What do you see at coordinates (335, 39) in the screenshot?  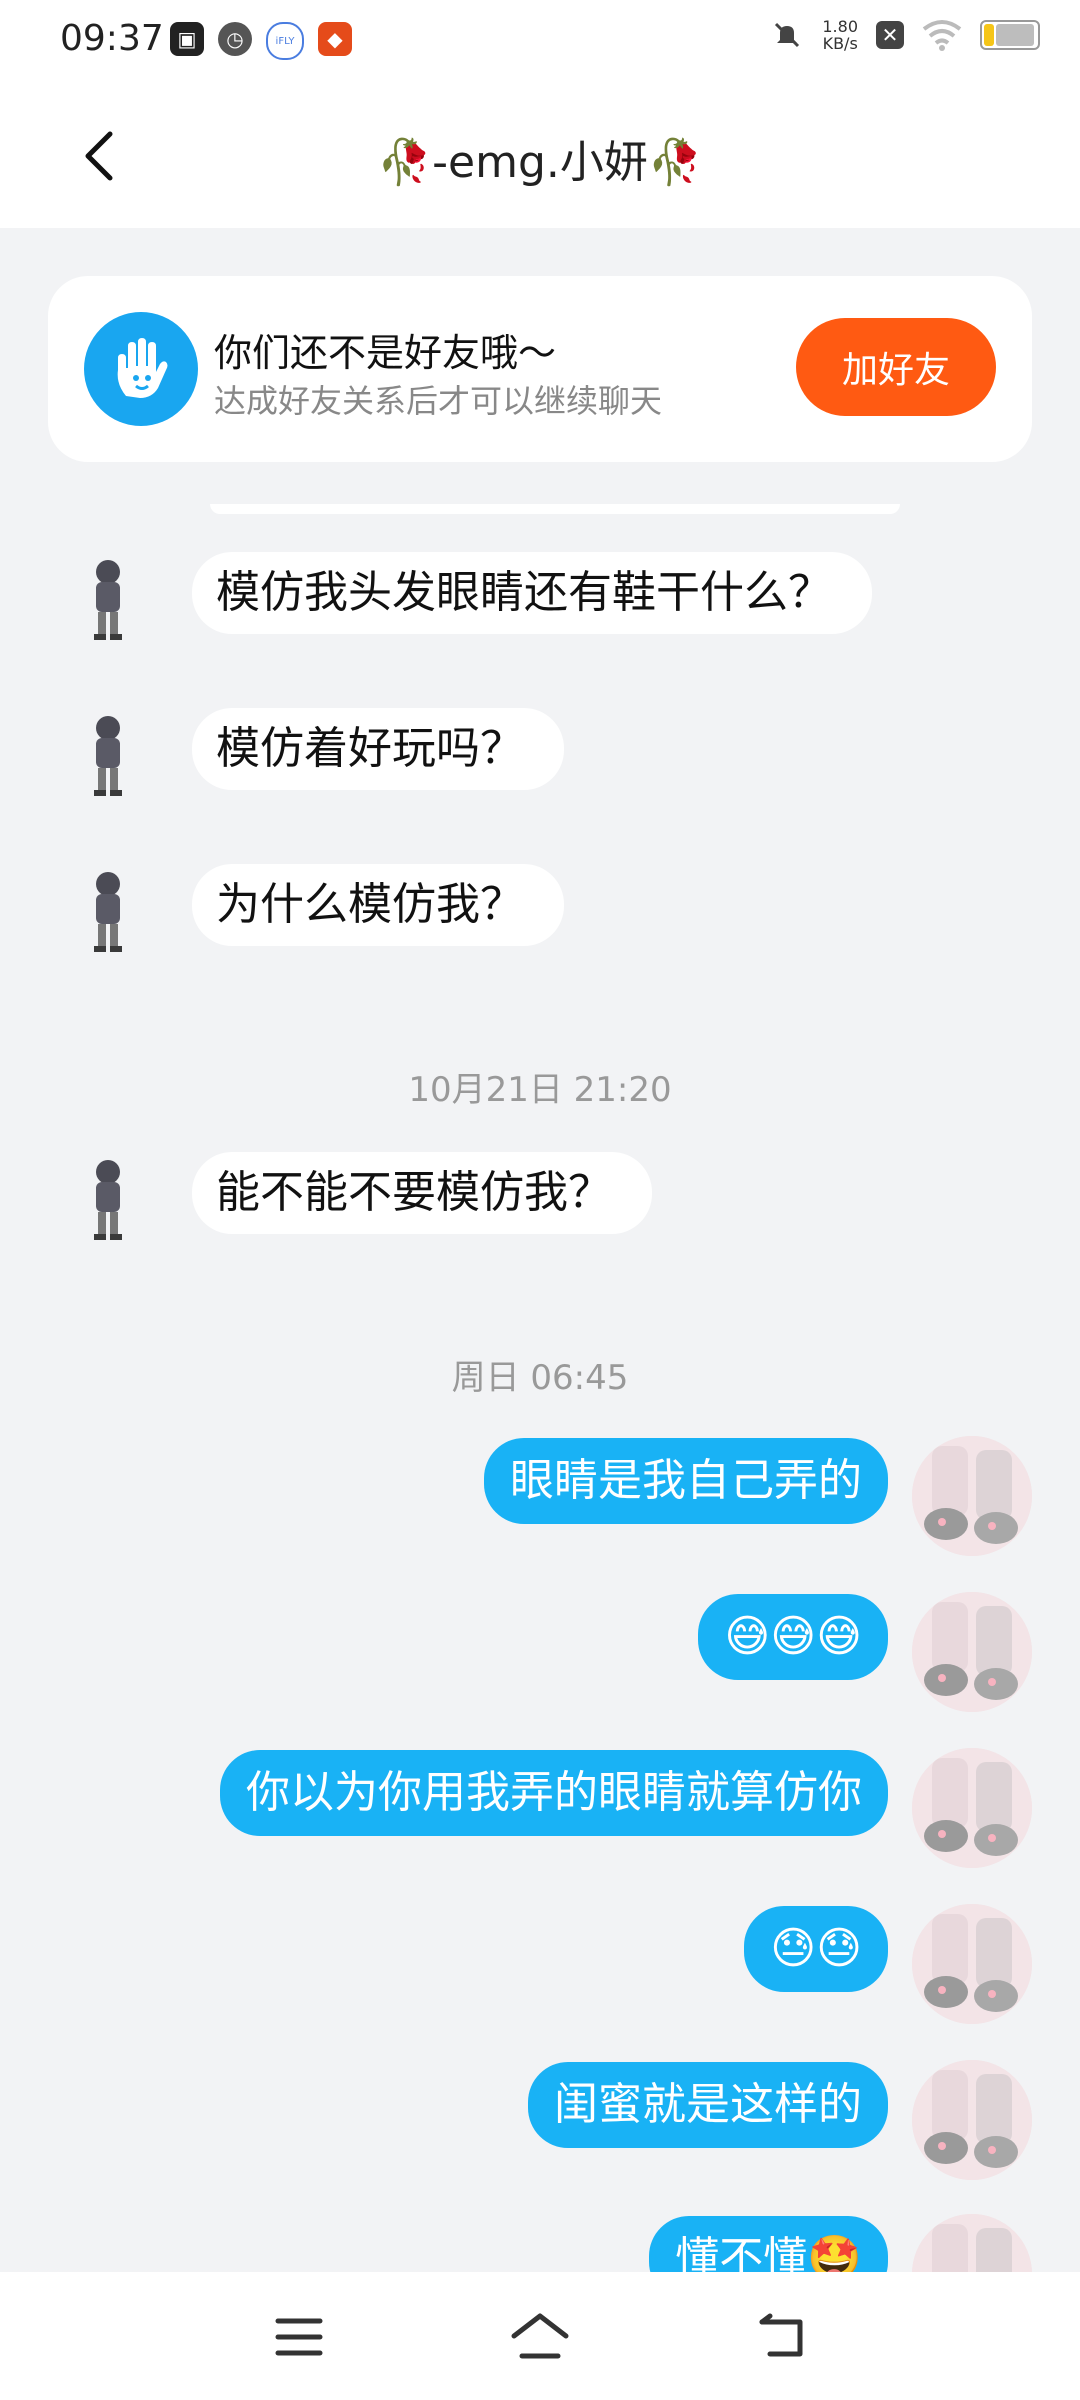 I see `red-app-icon: ◆` at bounding box center [335, 39].